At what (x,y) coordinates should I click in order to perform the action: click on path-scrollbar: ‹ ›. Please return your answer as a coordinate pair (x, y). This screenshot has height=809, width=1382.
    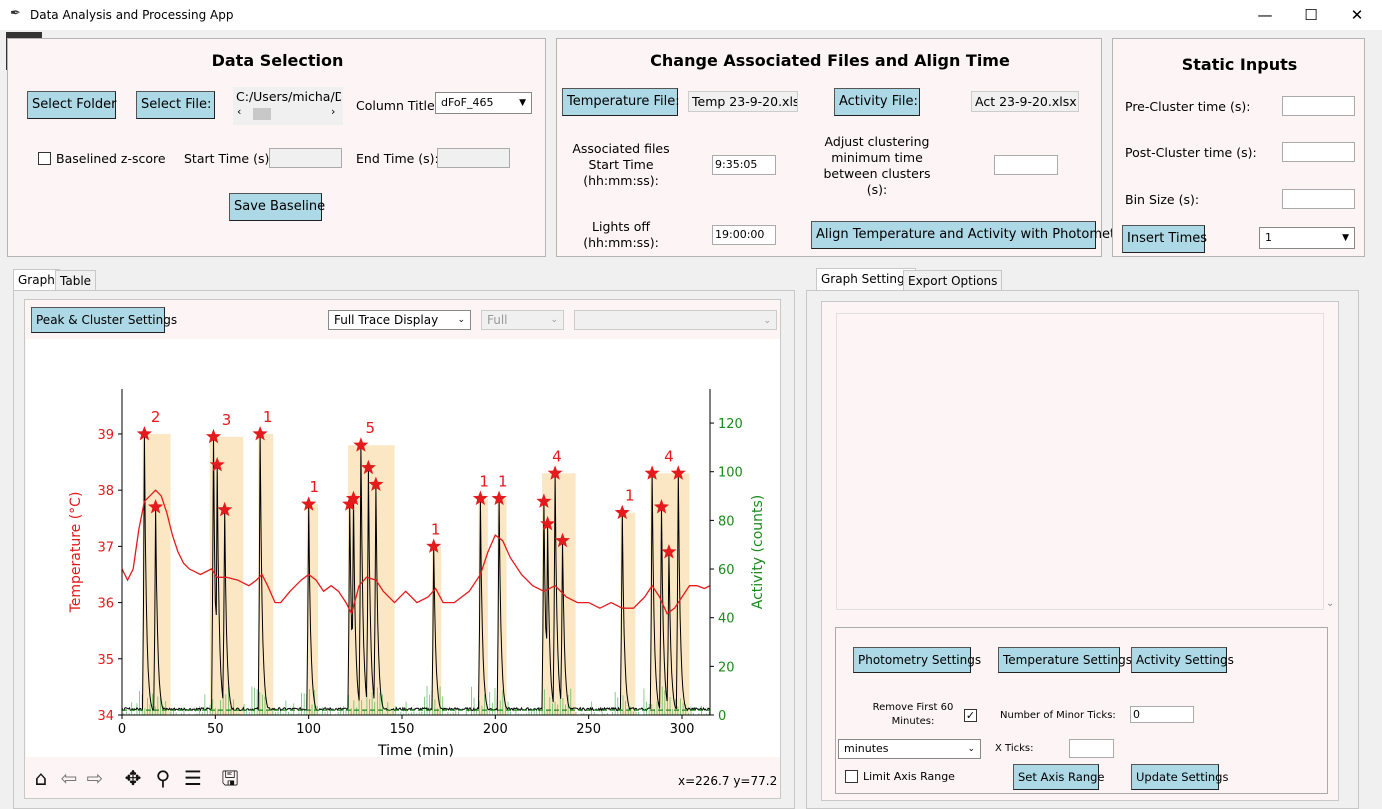
    Looking at the image, I should click on (288, 113).